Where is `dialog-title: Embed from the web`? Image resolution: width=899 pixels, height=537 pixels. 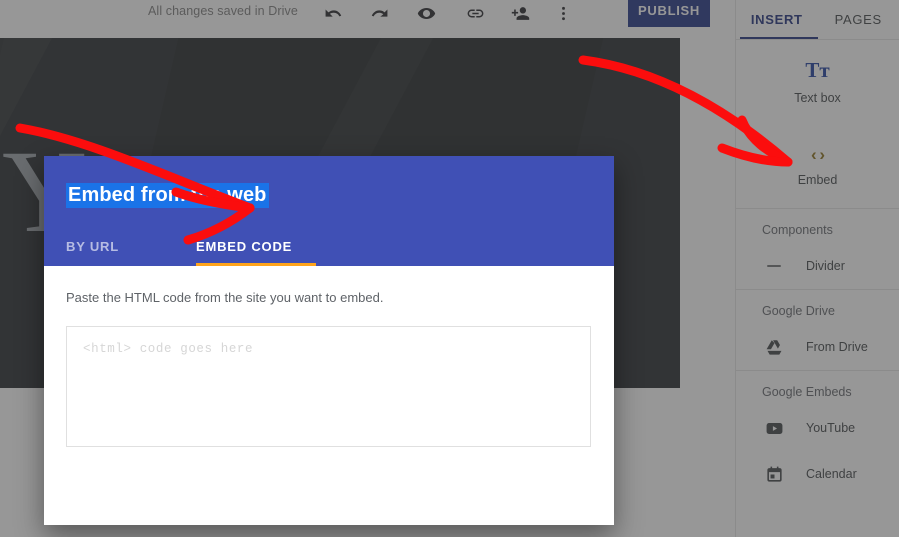 dialog-title: Embed from the web is located at coordinates (167, 195).